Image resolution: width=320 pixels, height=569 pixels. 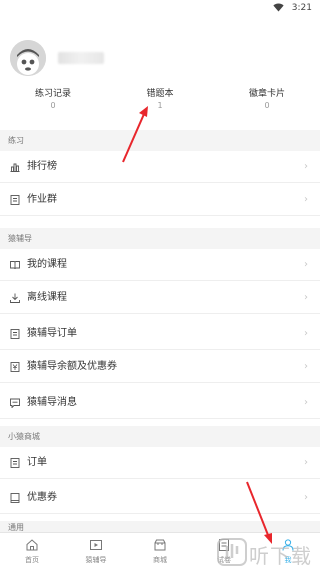 What do you see at coordinates (72, 366) in the screenshot?
I see `row-label: 猿辅导余额及优惠券` at bounding box center [72, 366].